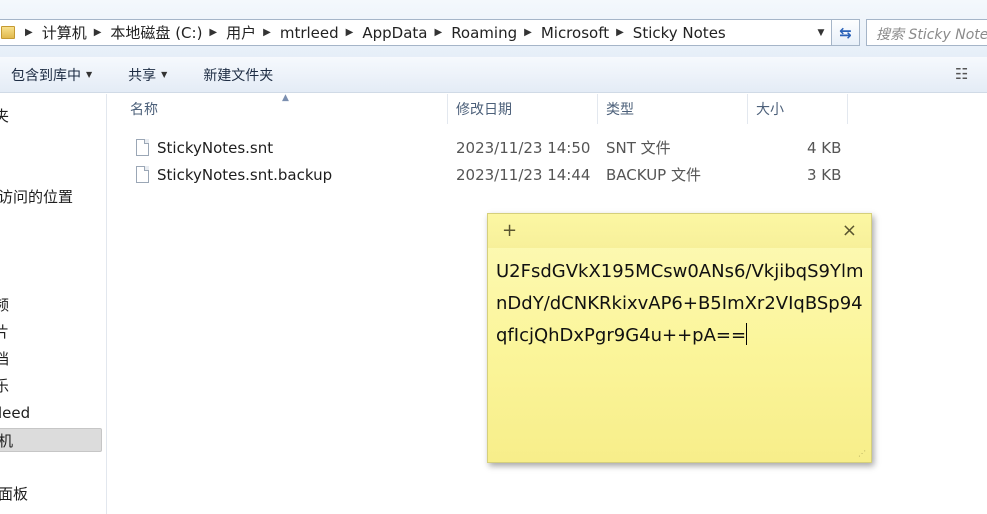 This screenshot has height=514, width=987. Describe the element at coordinates (747, 334) in the screenshot. I see `text-caret` at that location.